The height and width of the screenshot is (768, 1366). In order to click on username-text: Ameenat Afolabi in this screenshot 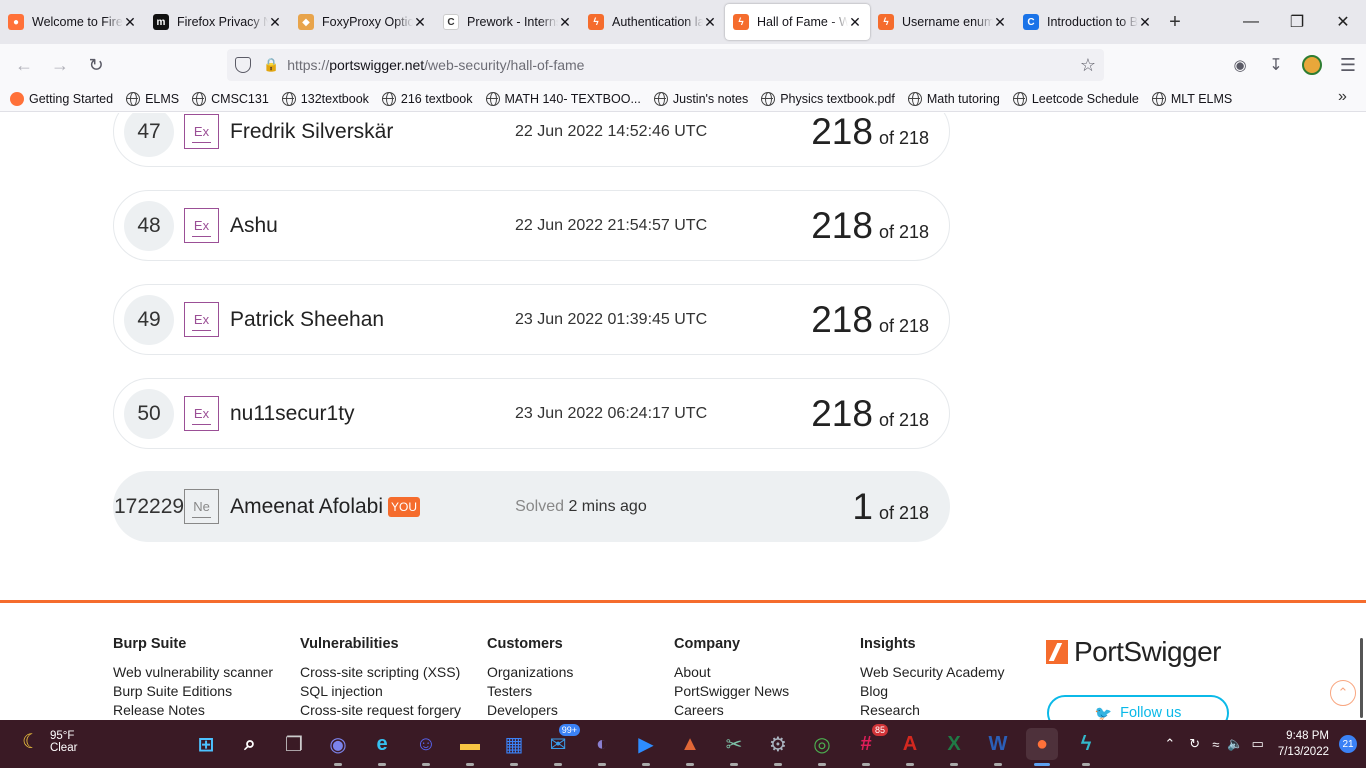, I will do `click(307, 506)`.